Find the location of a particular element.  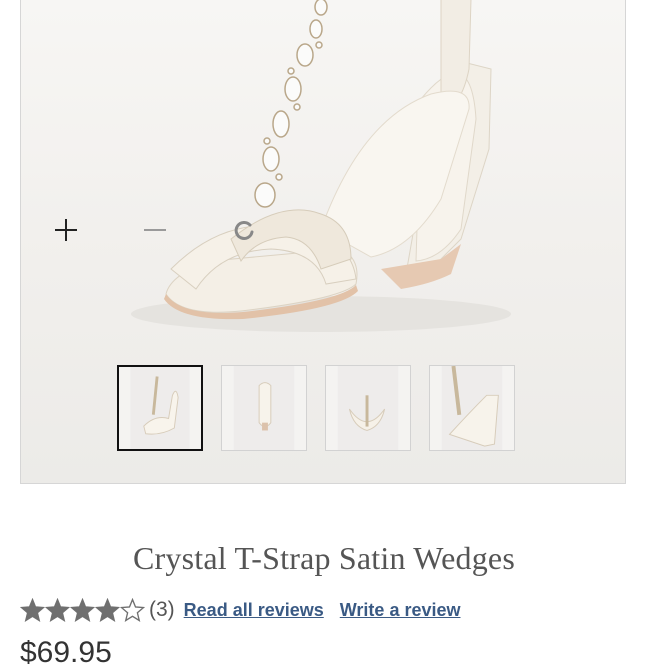

write-review-link: Write a review is located at coordinates (400, 610).